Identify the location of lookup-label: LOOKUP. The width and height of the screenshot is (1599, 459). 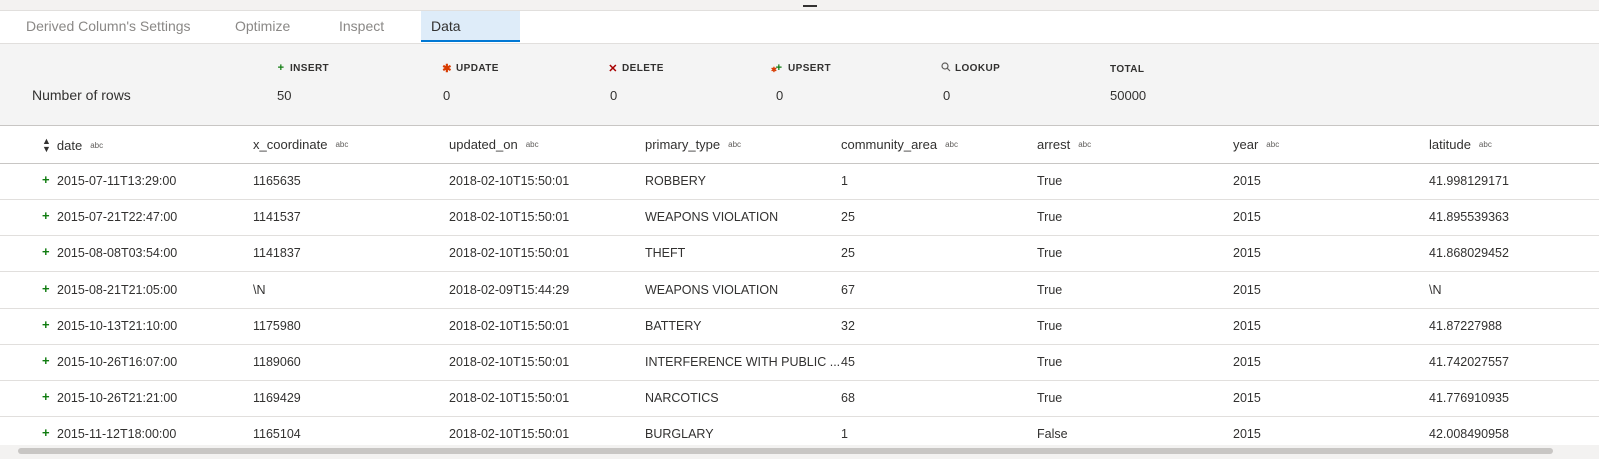
(978, 68).